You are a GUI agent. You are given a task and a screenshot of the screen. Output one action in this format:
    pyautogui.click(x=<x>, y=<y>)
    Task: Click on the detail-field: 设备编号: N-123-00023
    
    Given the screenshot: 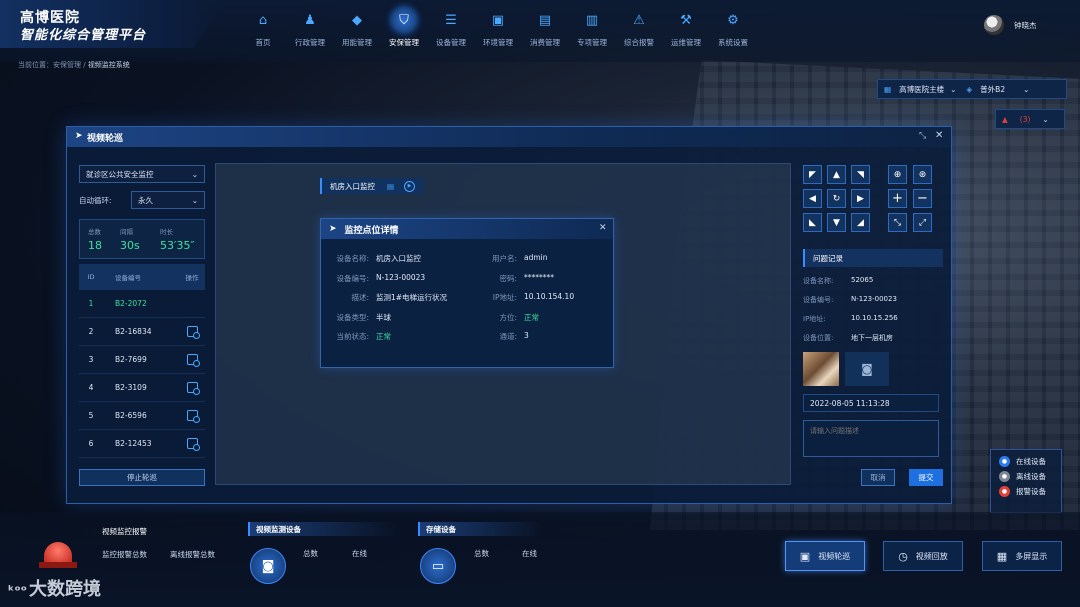 What is the action you would take?
    pyautogui.click(x=375, y=278)
    